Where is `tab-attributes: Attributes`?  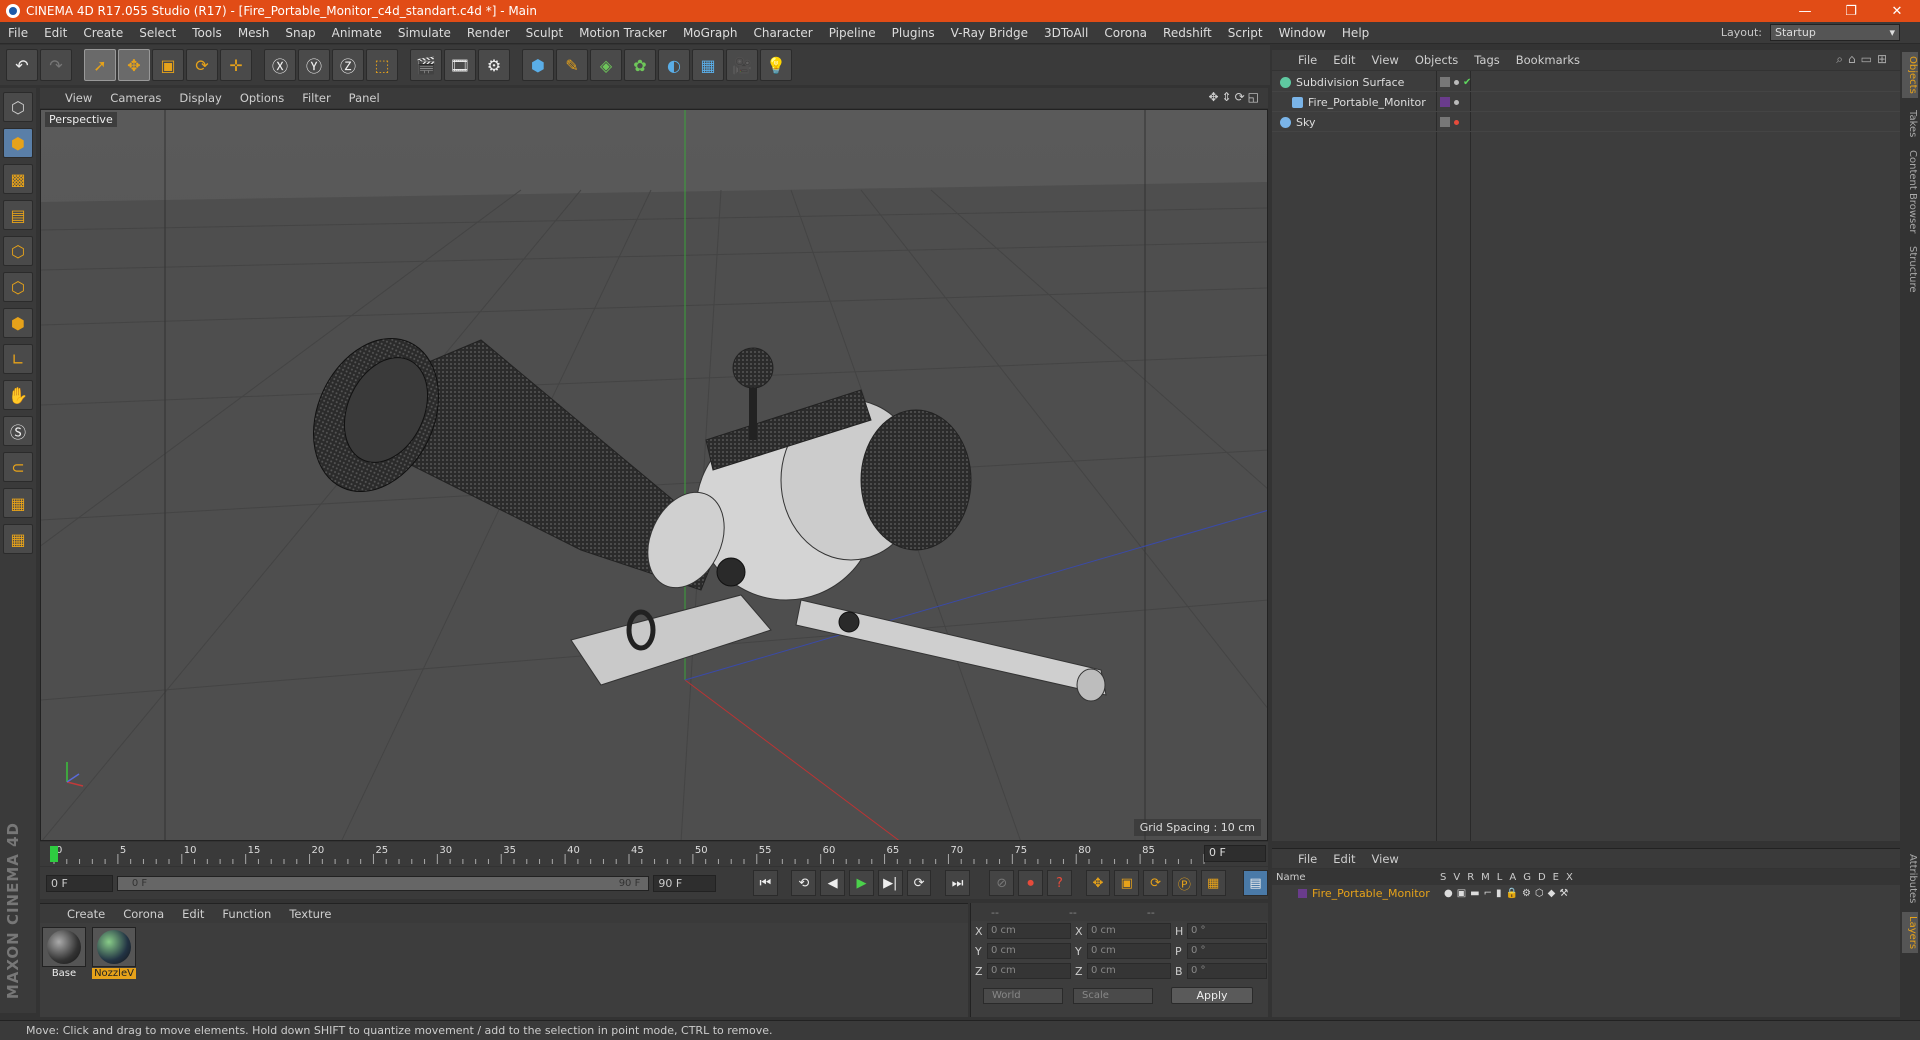 tab-attributes: Attributes is located at coordinates (1910, 878).